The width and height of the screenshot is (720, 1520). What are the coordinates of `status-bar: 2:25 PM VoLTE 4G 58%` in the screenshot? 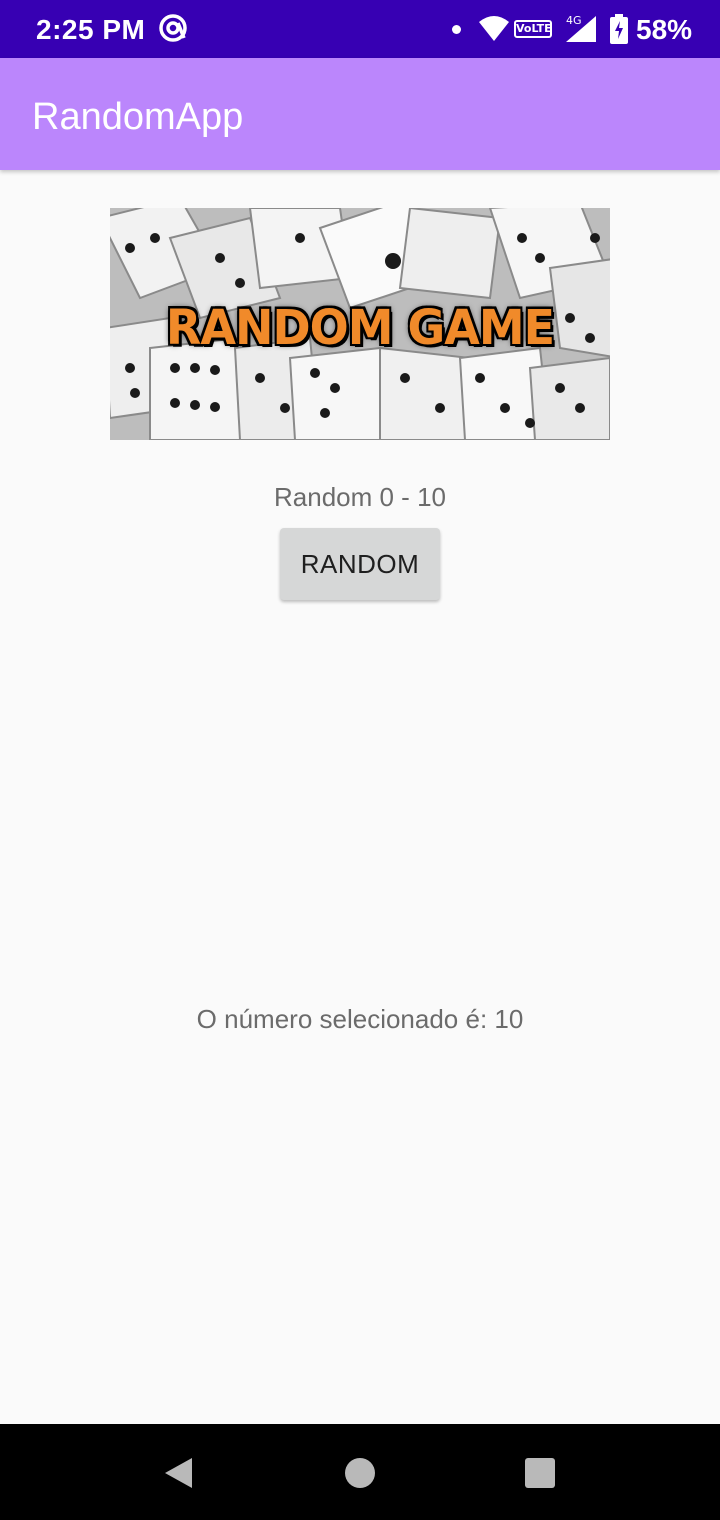 It's located at (360, 29).